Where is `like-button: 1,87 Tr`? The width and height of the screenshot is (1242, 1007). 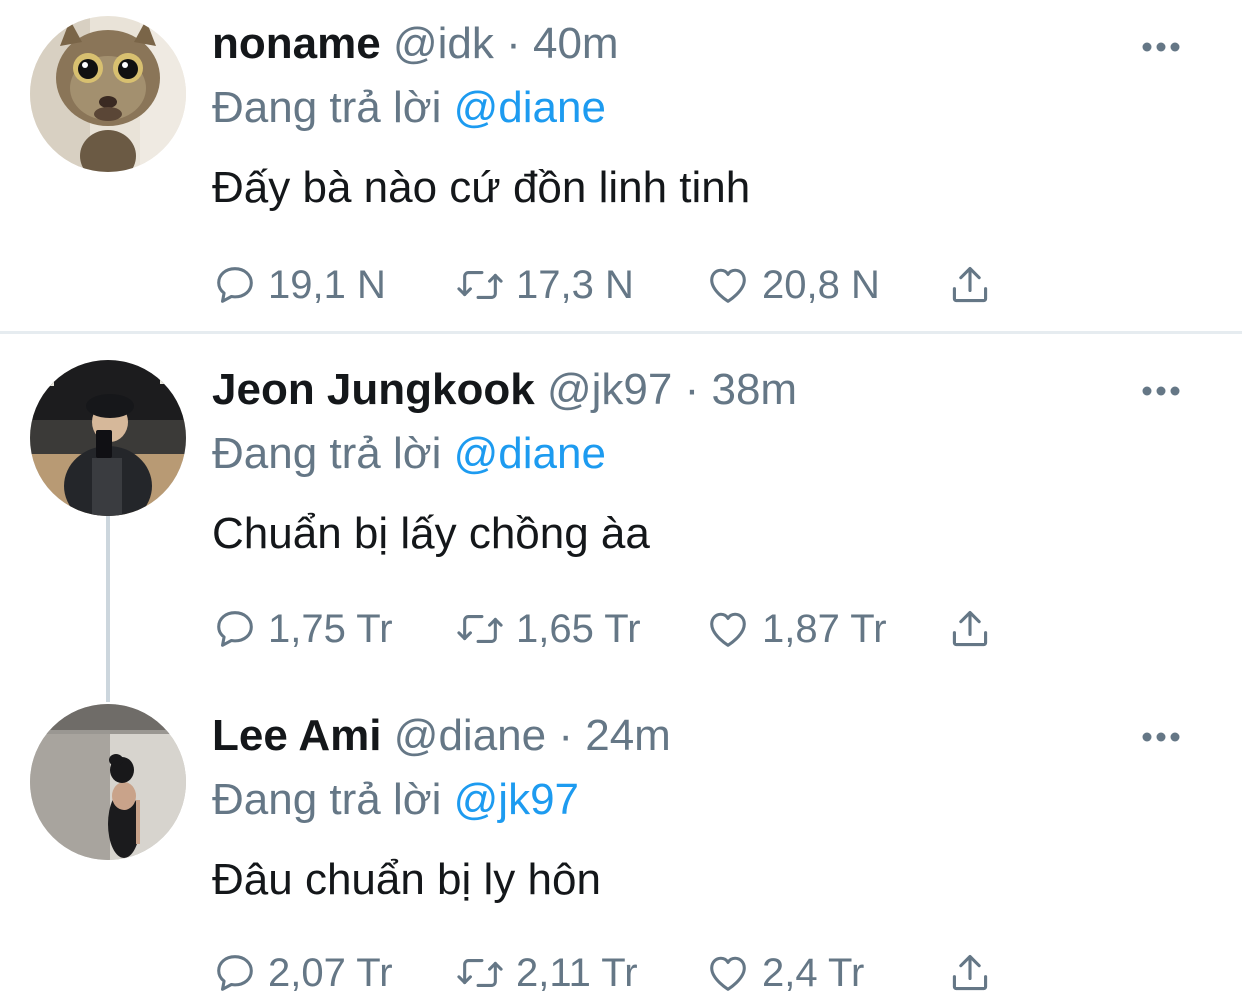
like-button: 1,87 Tr is located at coordinates (795, 629).